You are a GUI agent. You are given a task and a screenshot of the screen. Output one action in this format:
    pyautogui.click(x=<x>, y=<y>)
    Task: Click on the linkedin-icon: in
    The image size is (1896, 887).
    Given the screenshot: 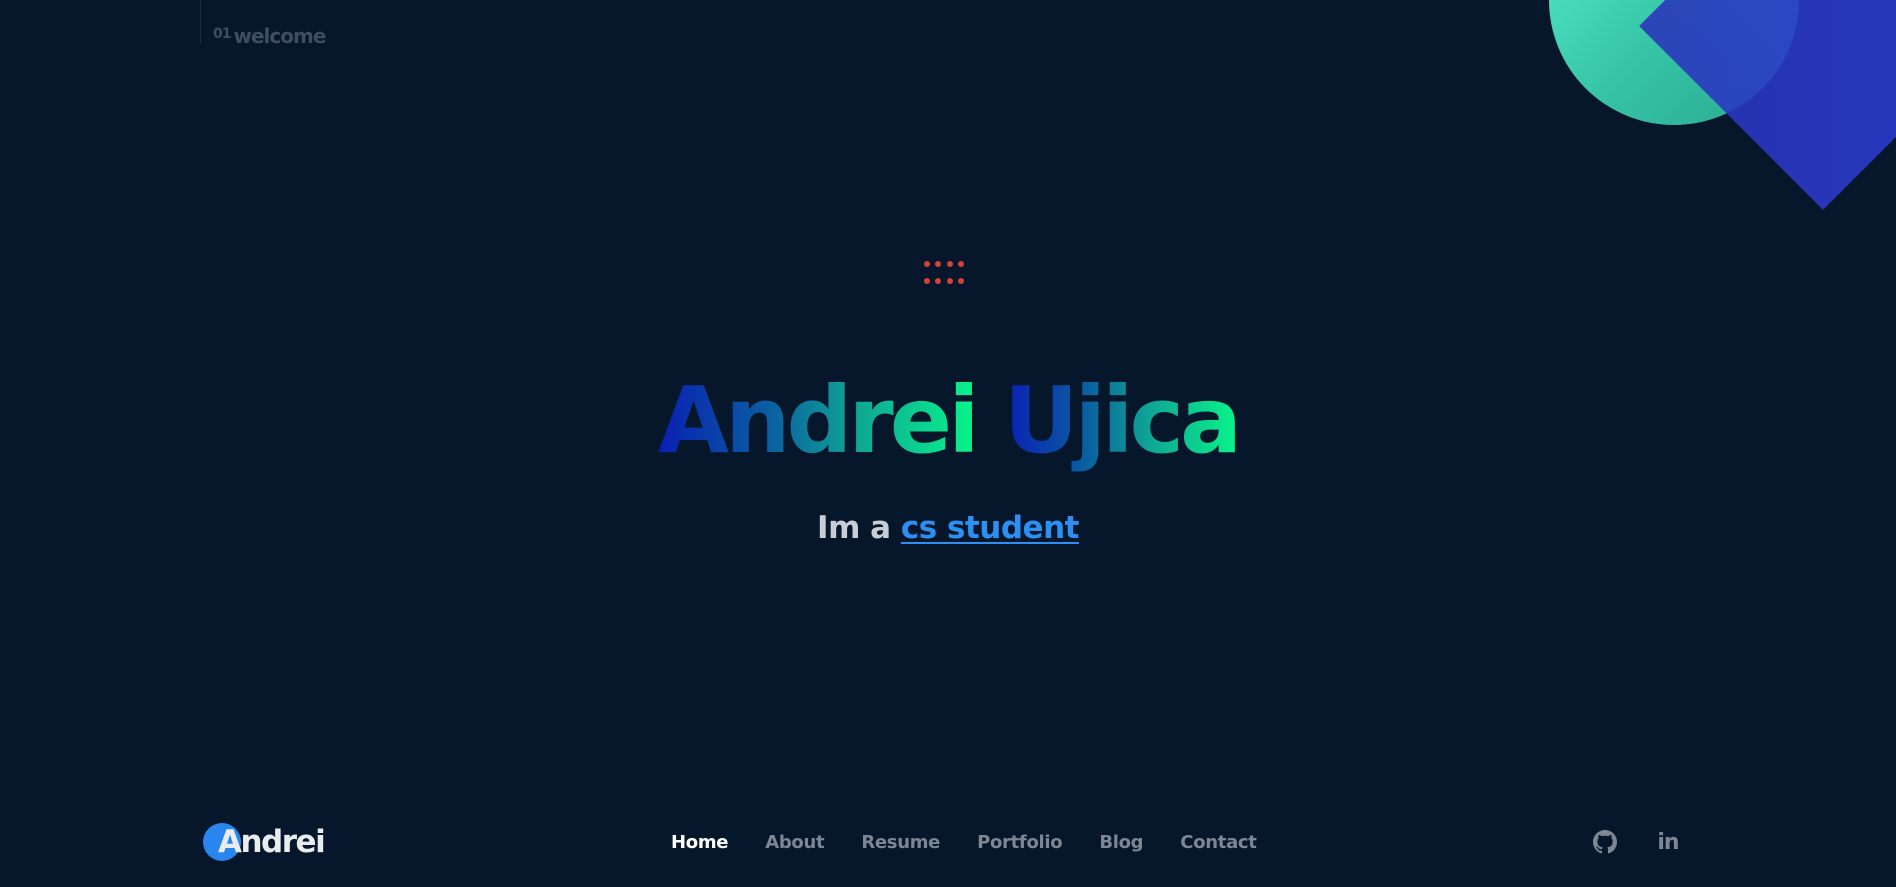 What is the action you would take?
    pyautogui.click(x=1668, y=842)
    